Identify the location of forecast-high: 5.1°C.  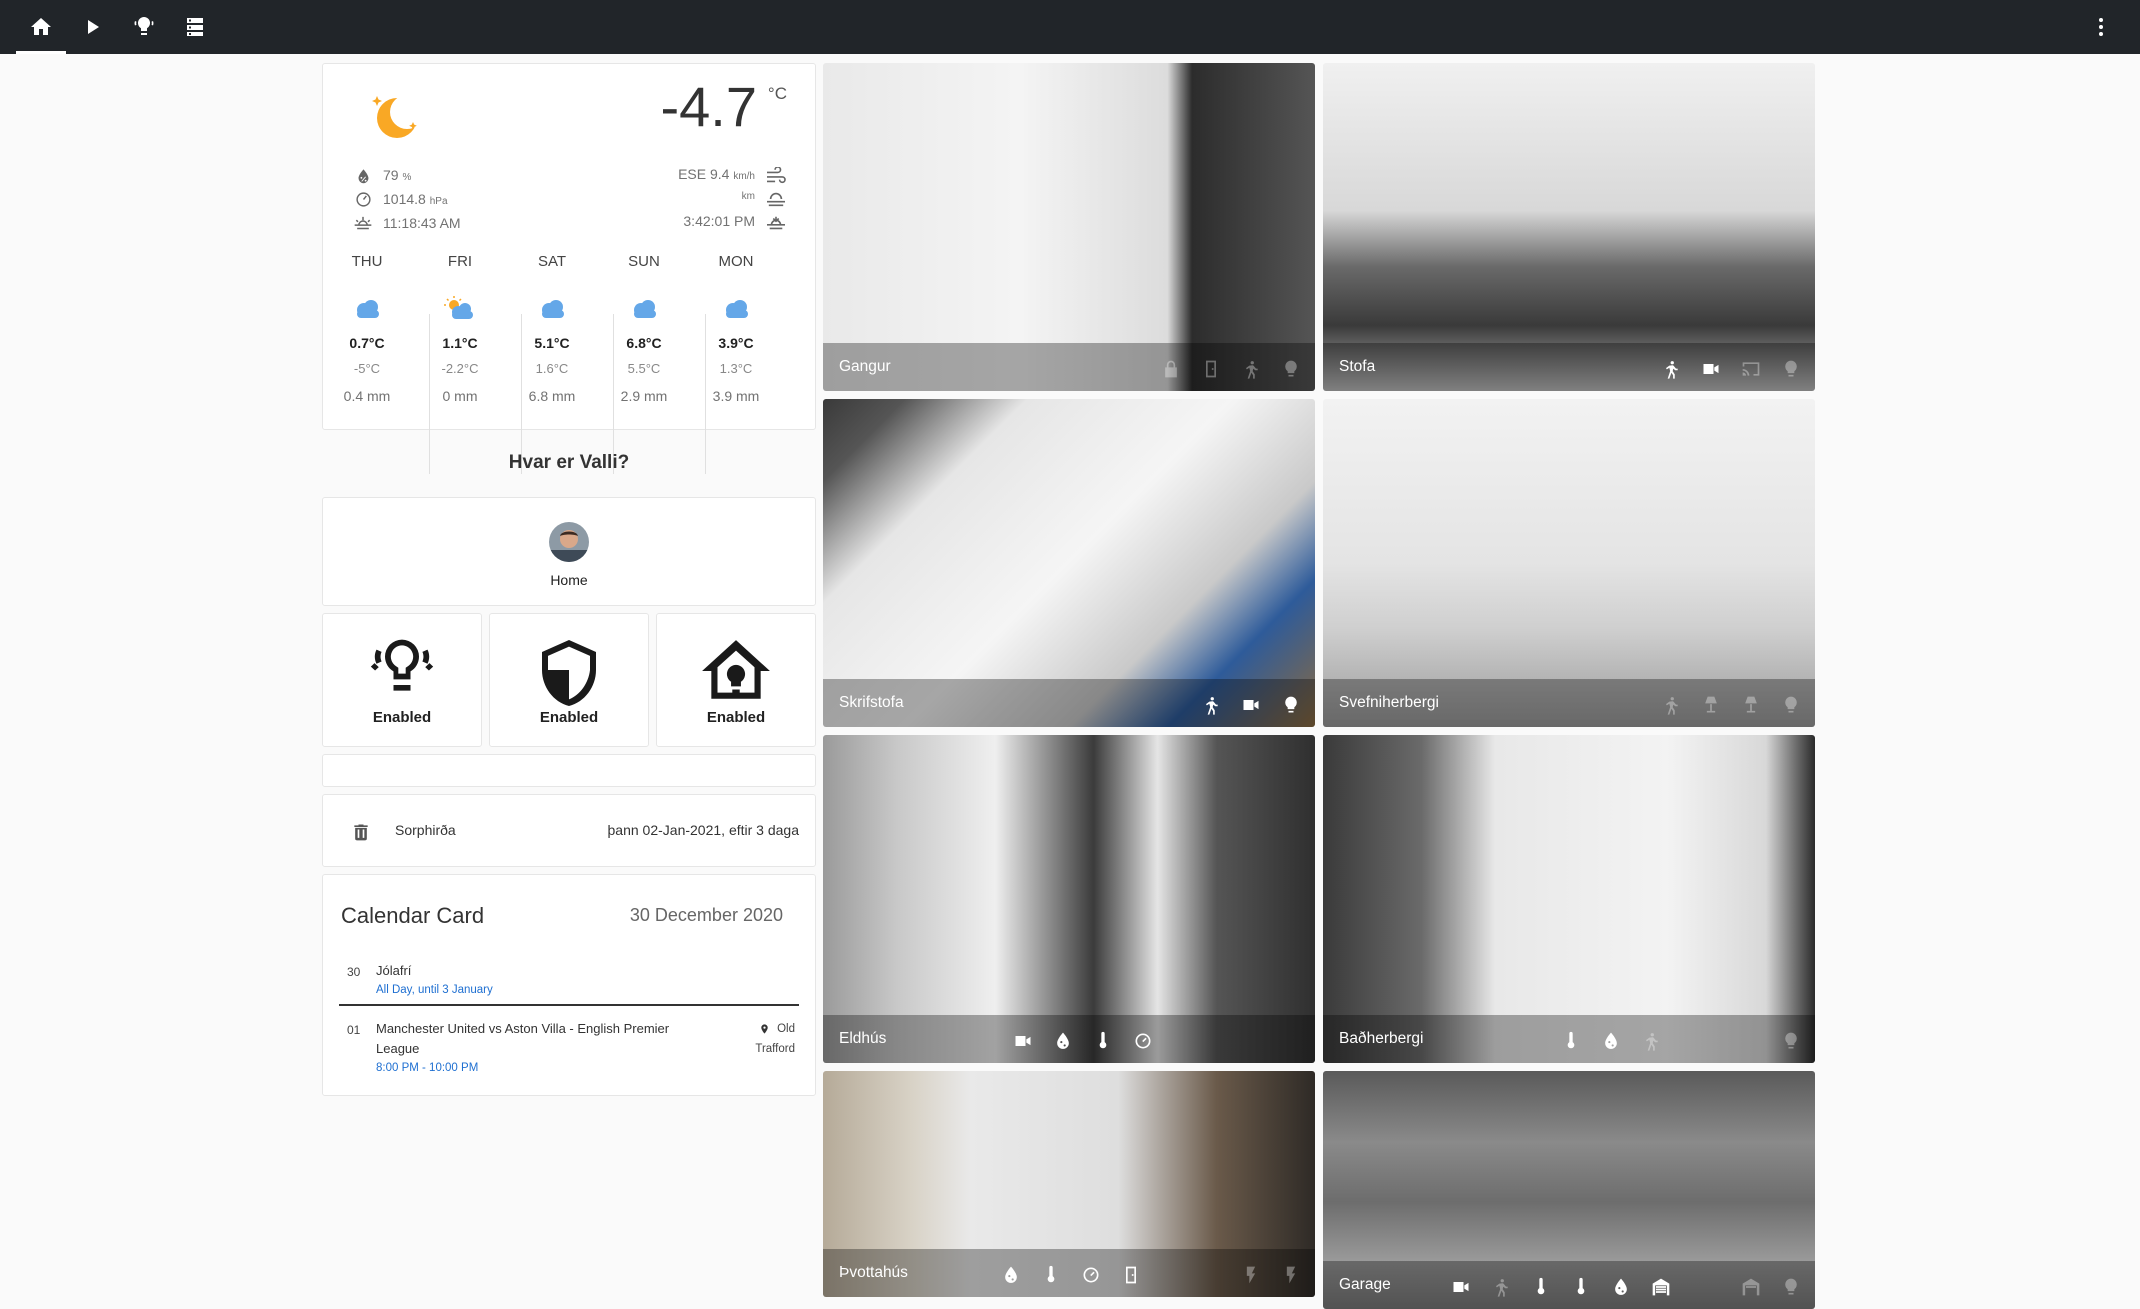
(552, 343).